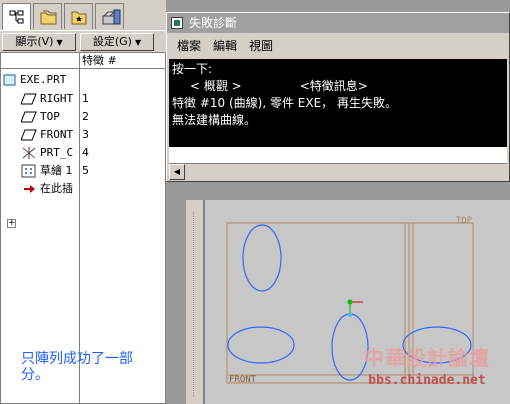 The width and height of the screenshot is (510, 404). What do you see at coordinates (192, 69) in the screenshot?
I see `message-prompt: 按一下:` at bounding box center [192, 69].